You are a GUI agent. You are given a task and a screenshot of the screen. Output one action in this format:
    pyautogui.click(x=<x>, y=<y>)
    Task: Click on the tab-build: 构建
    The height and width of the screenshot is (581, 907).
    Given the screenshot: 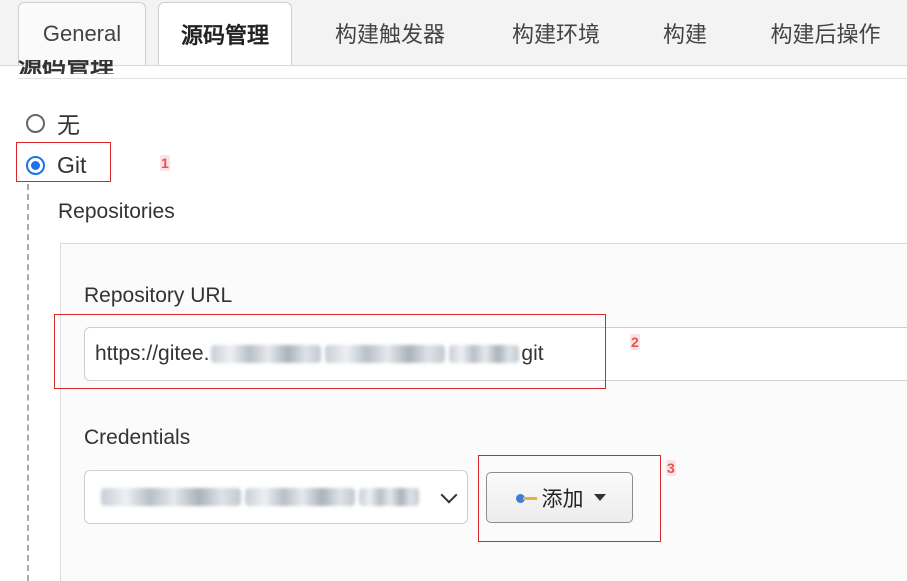 What is the action you would take?
    pyautogui.click(x=685, y=33)
    